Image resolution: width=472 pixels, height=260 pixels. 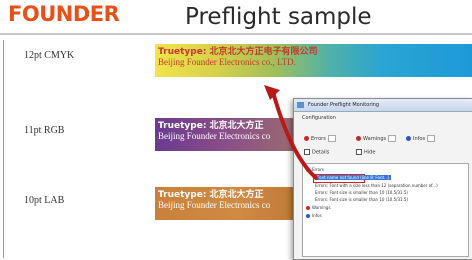 What do you see at coordinates (272, 92) in the screenshot?
I see `arrow-head` at bounding box center [272, 92].